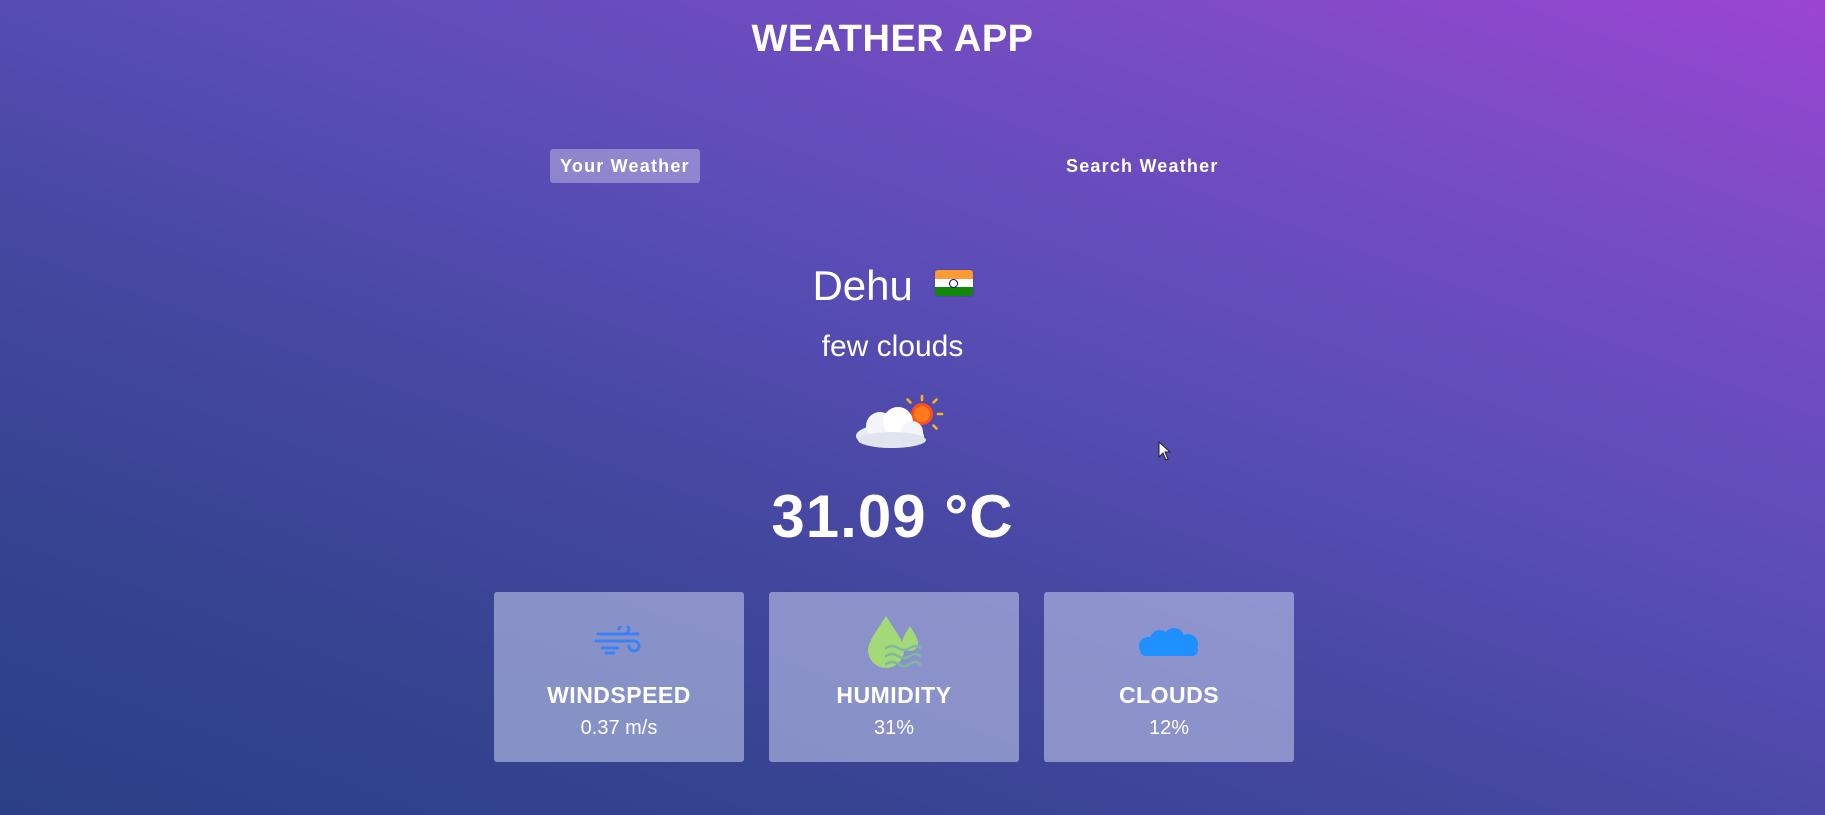 The width and height of the screenshot is (1825, 815). I want to click on humidity-value: 31%, so click(894, 728).